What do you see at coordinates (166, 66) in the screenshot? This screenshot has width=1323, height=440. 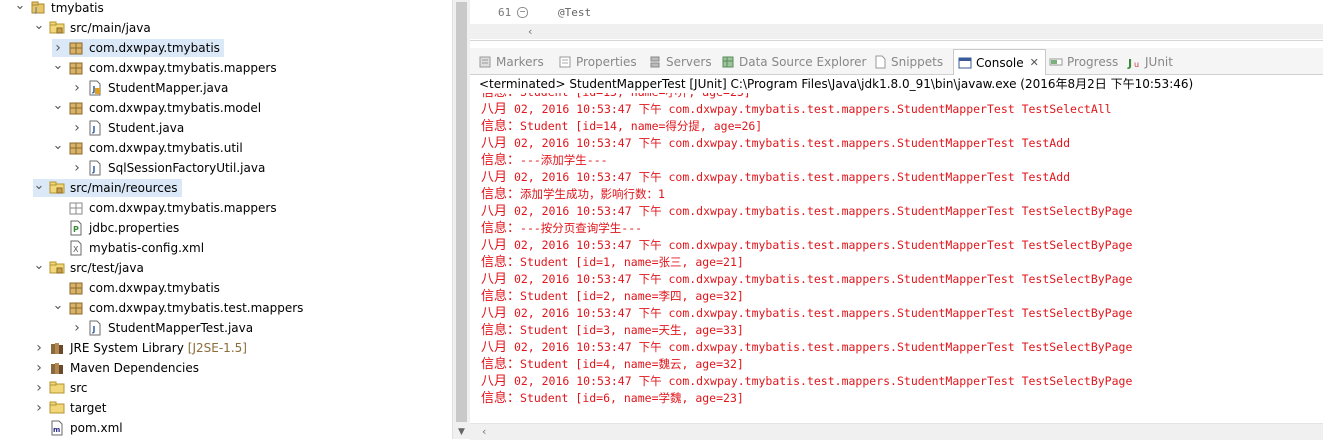 I see `tree-item-content: ⌄ com.dxwpay.tmybatis.mappers` at bounding box center [166, 66].